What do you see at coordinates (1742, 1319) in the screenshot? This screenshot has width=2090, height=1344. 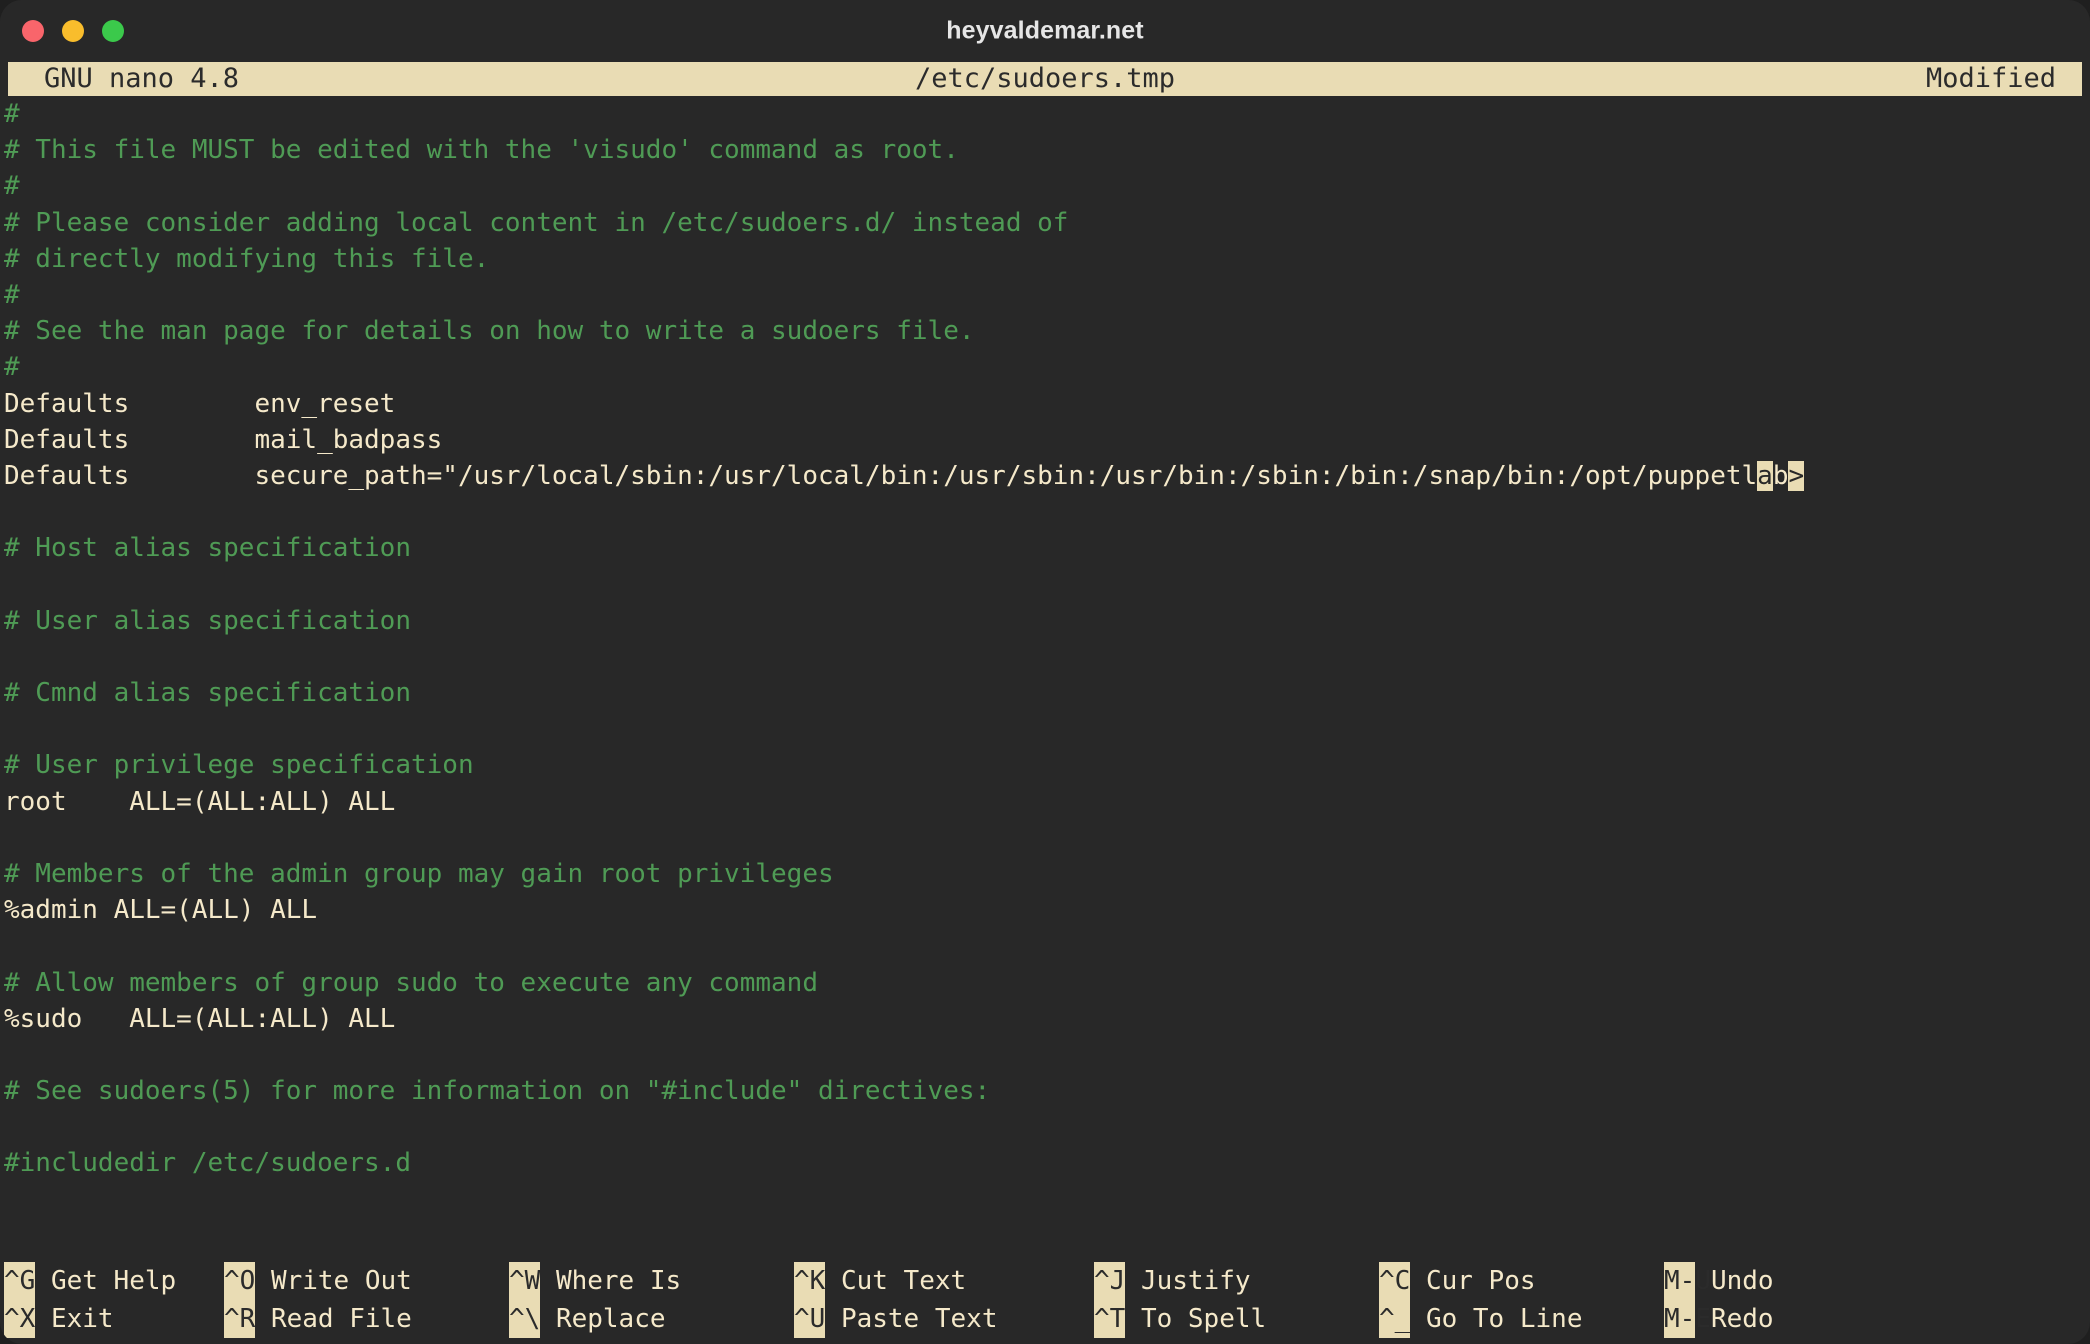 I see `shortcut-label: Redo` at bounding box center [1742, 1319].